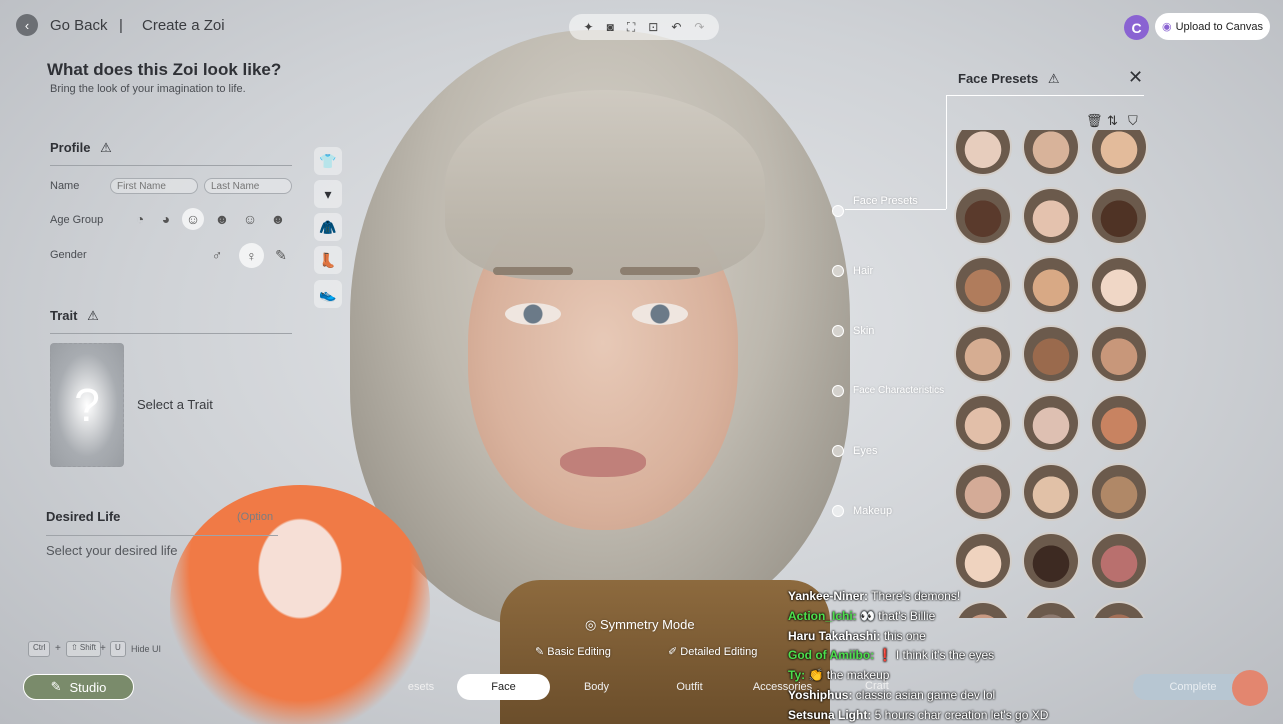 This screenshot has width=1283, height=724. Describe the element at coordinates (712, 651) in the screenshot. I see `detailed-editing-button: ✐ Detailed Editing` at that location.